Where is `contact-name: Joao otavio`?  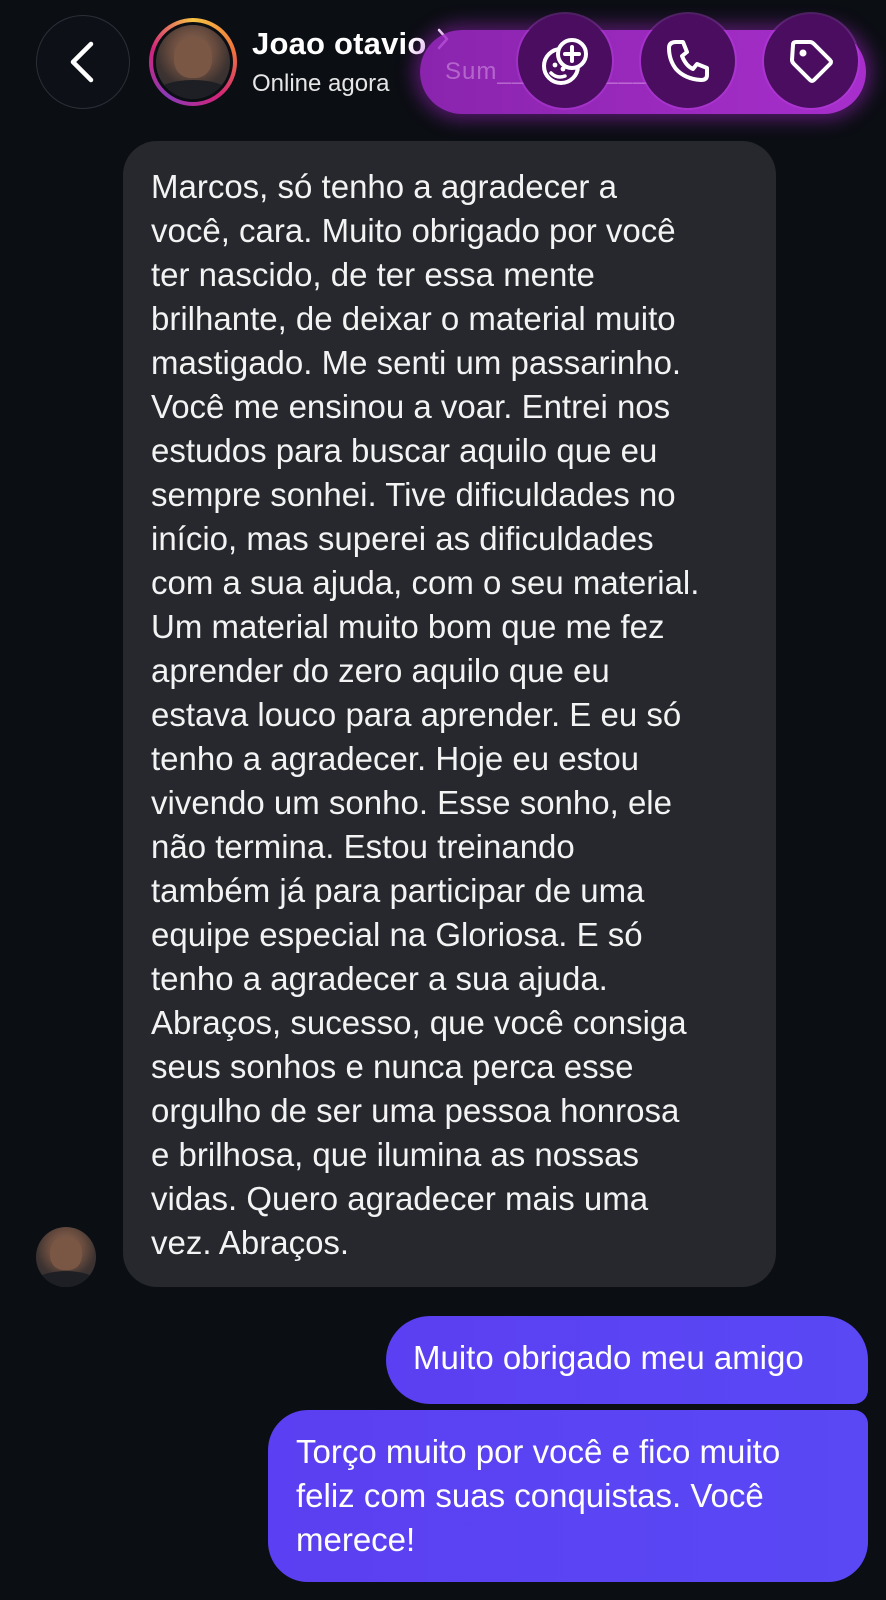 contact-name: Joao otavio is located at coordinates (339, 43).